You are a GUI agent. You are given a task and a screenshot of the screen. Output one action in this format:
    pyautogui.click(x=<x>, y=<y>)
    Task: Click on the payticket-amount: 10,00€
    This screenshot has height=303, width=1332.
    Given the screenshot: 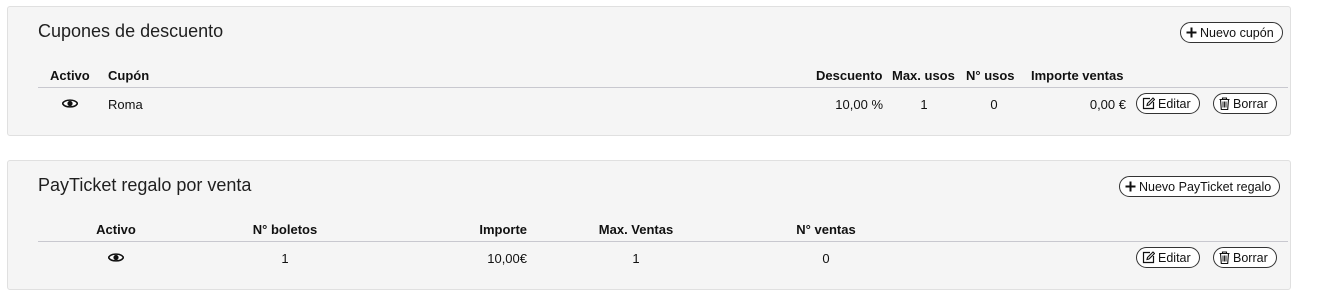 What is the action you would take?
    pyautogui.click(x=507, y=258)
    